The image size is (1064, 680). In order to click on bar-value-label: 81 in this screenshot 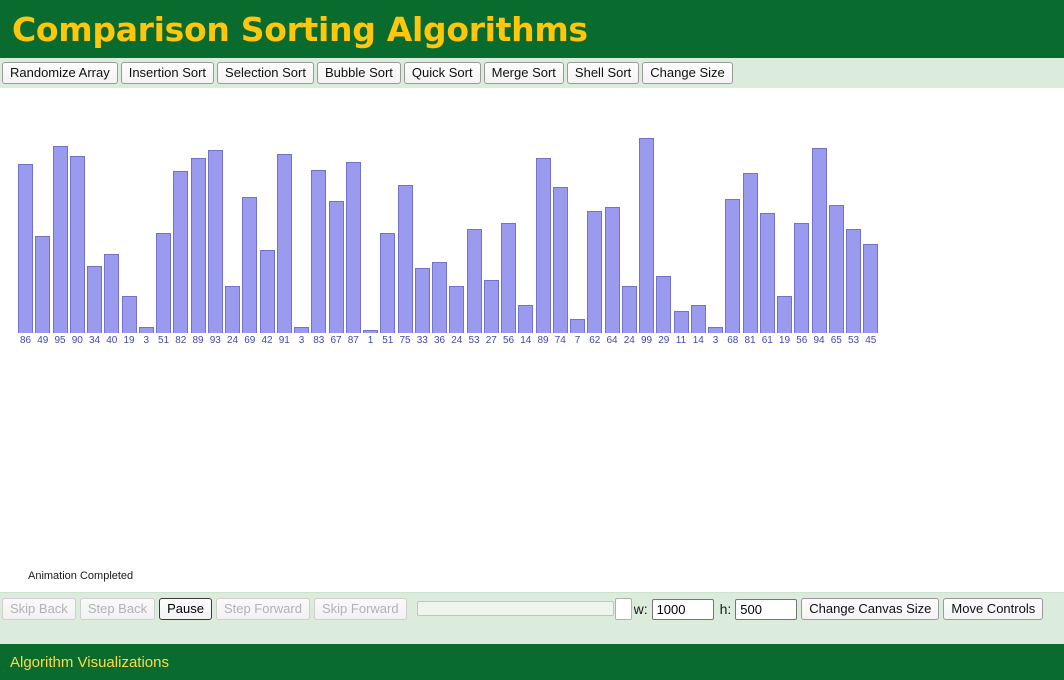, I will do `click(750, 340)`.